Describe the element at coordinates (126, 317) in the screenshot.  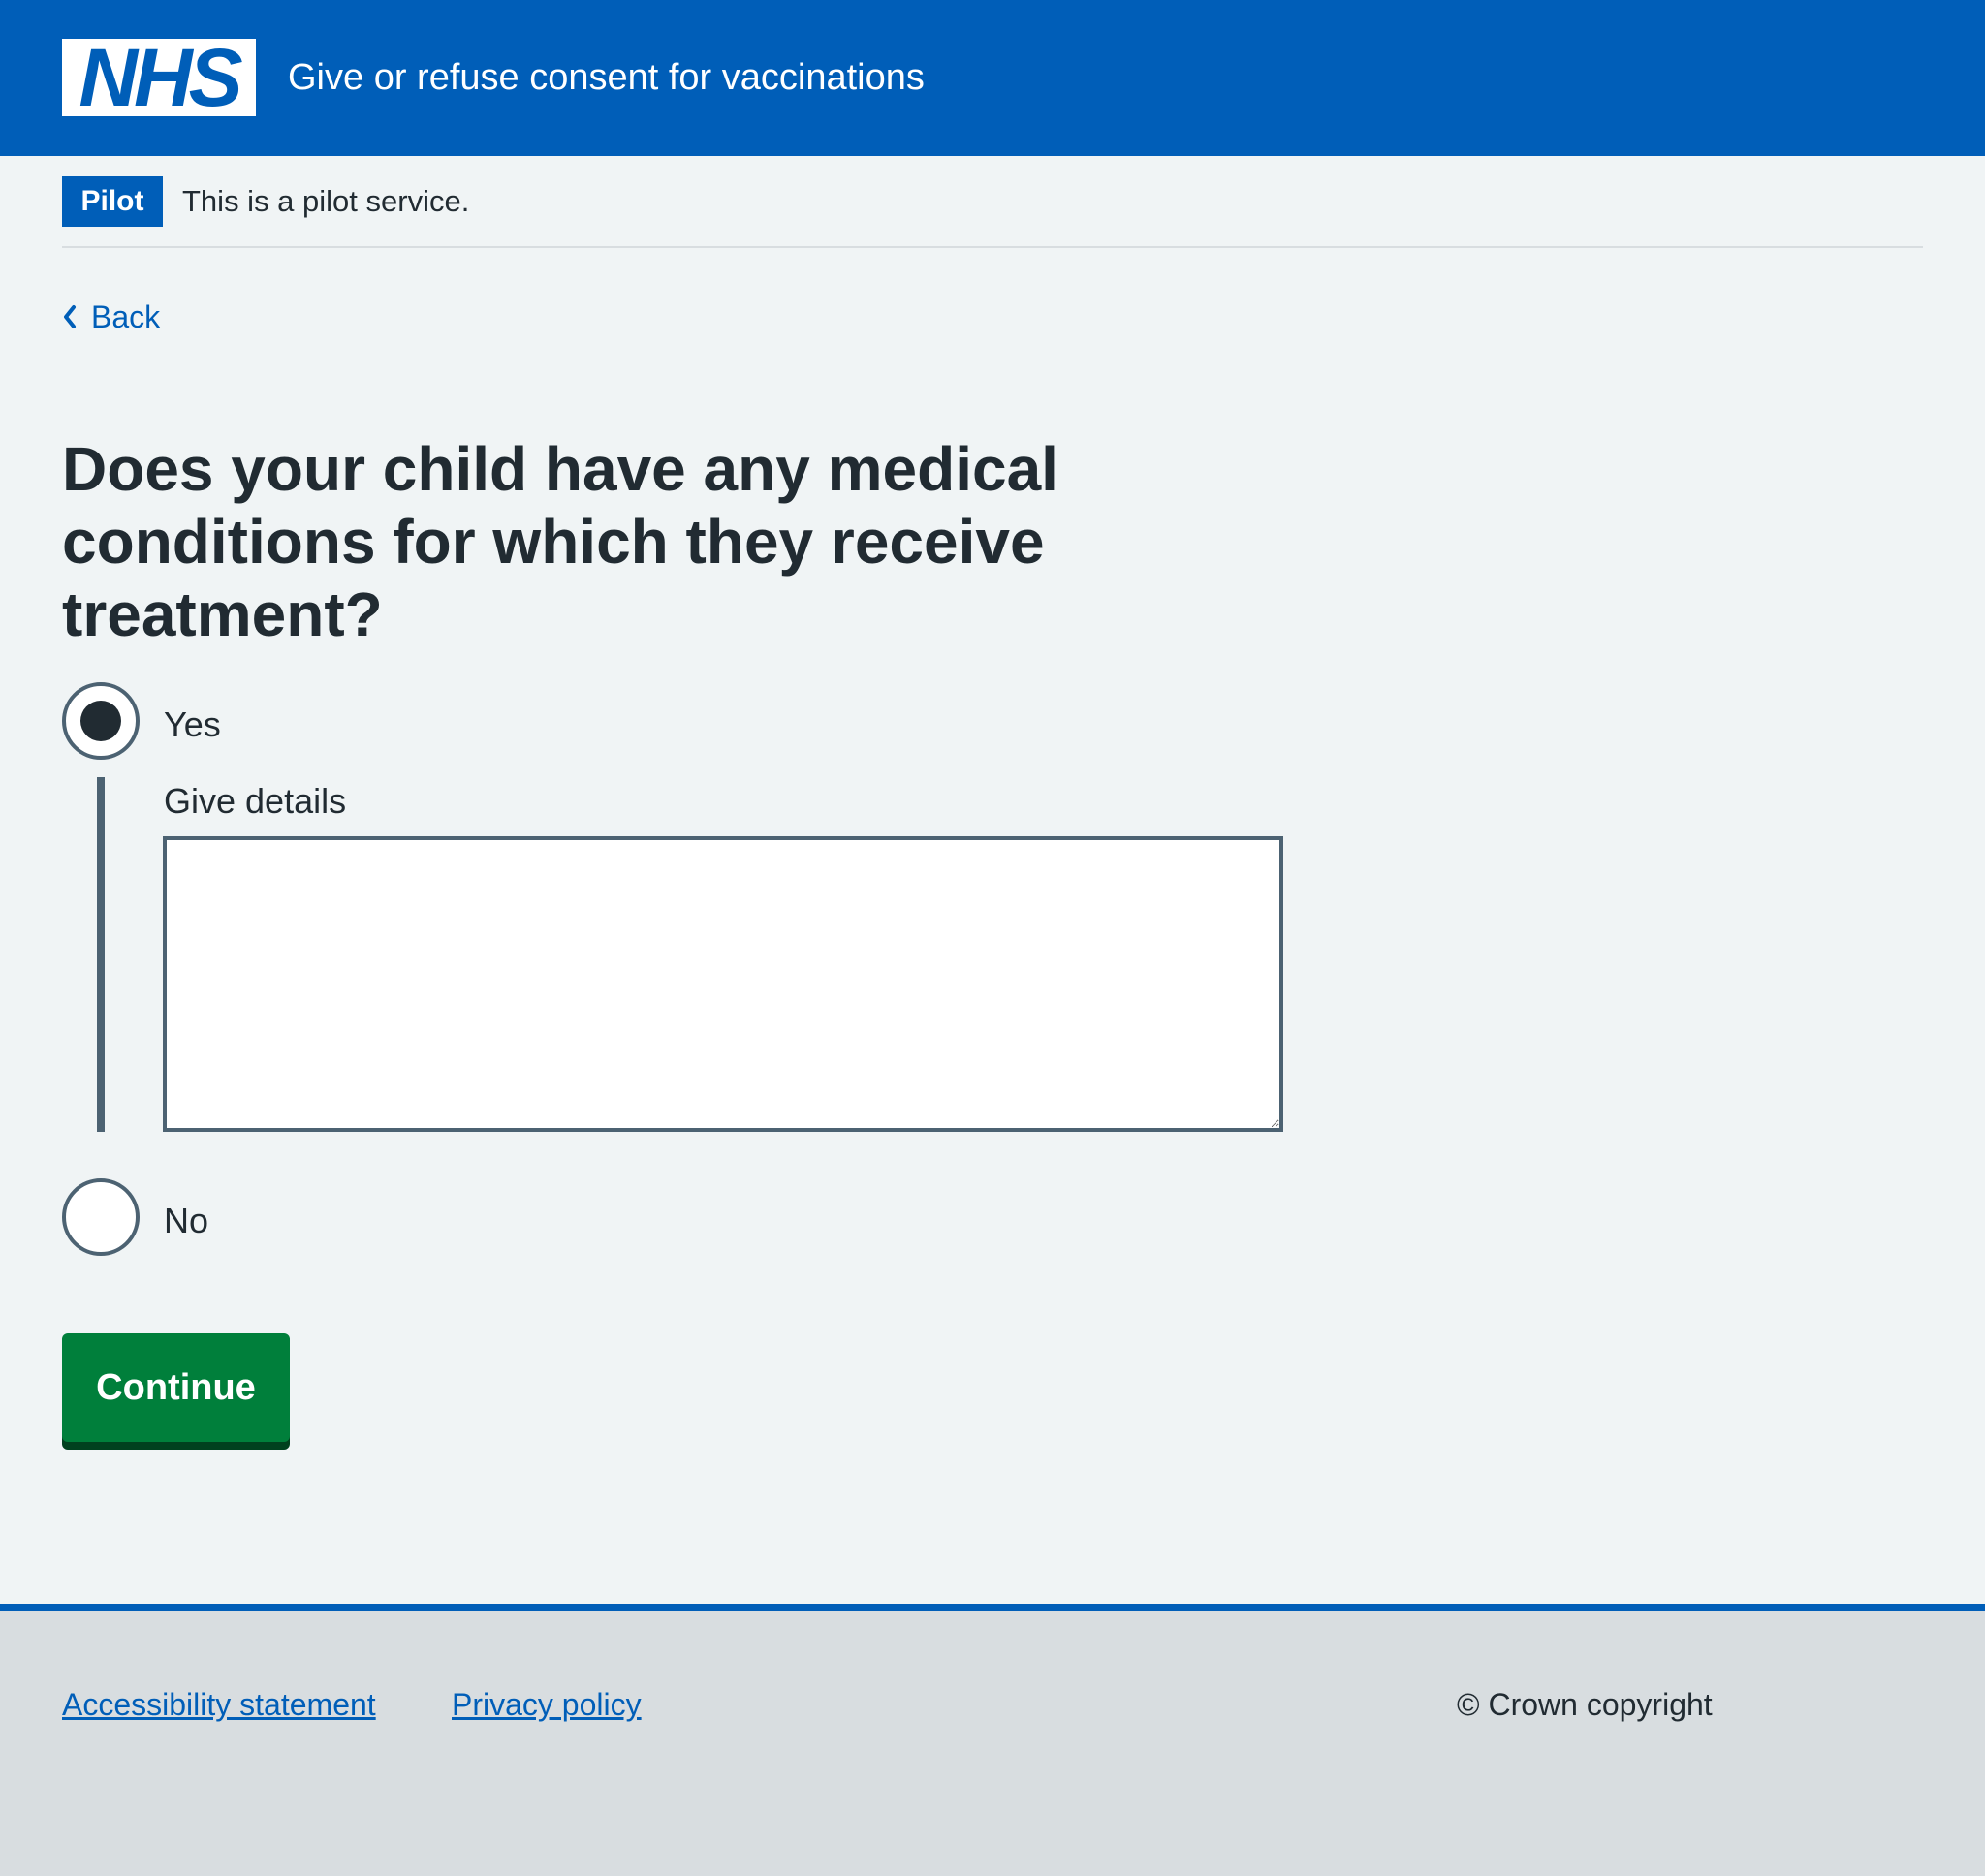
I see `back-link-label: Back` at that location.